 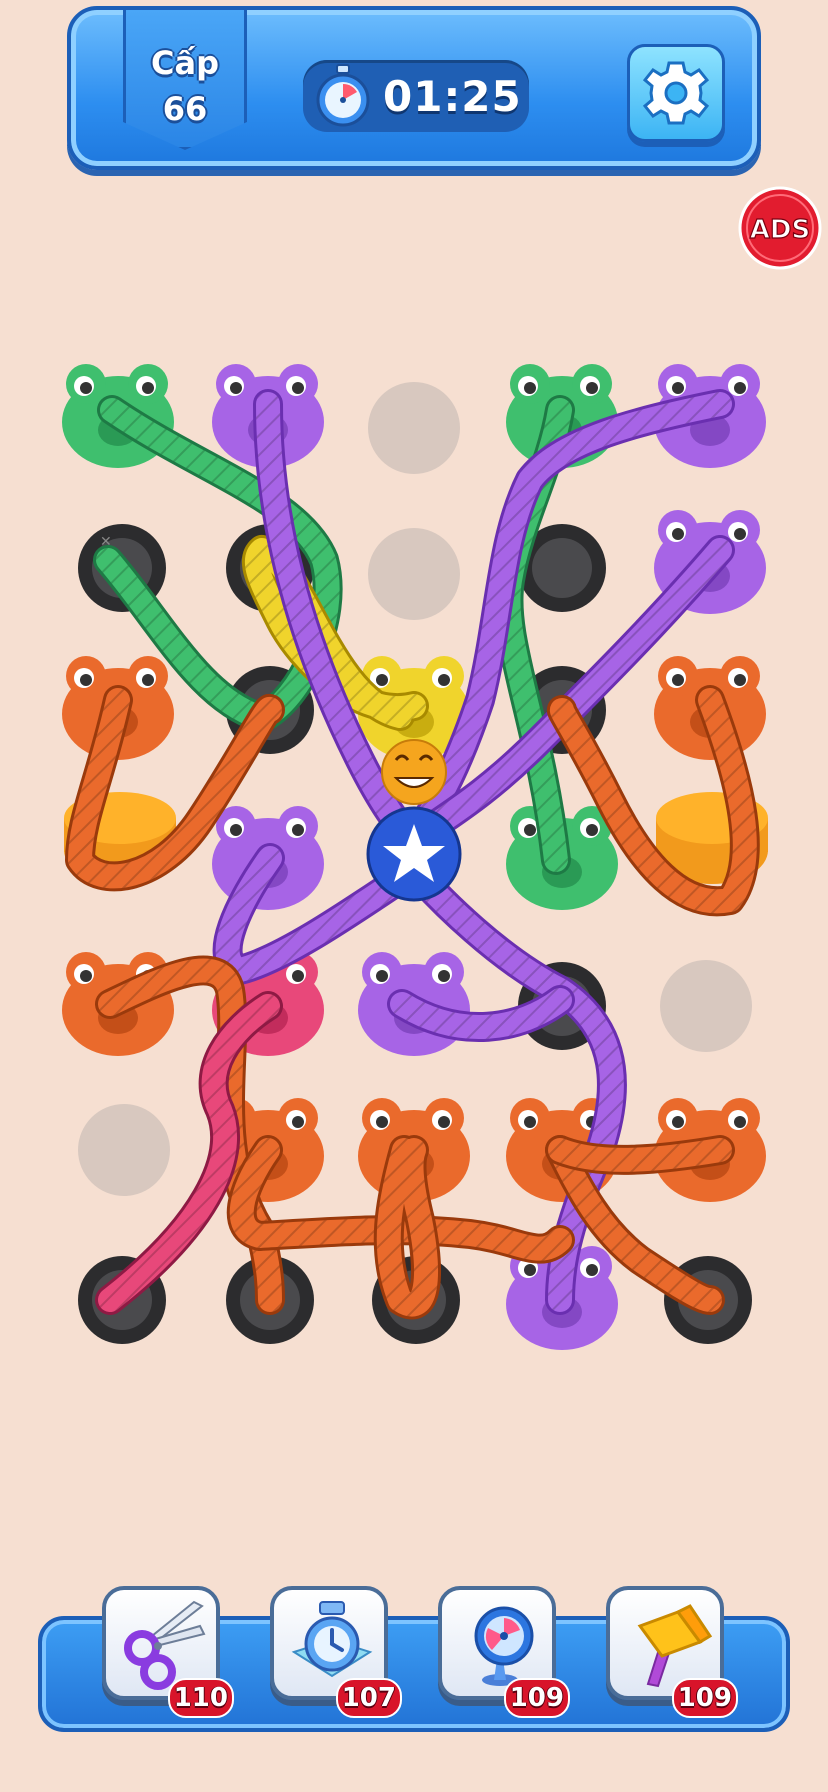 I want to click on hammer-count: 109, so click(x=704, y=1698).